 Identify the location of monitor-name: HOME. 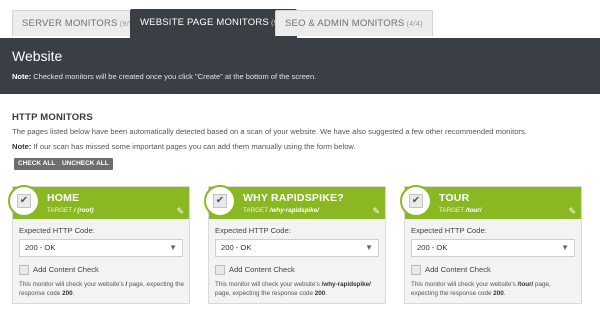
(63, 198).